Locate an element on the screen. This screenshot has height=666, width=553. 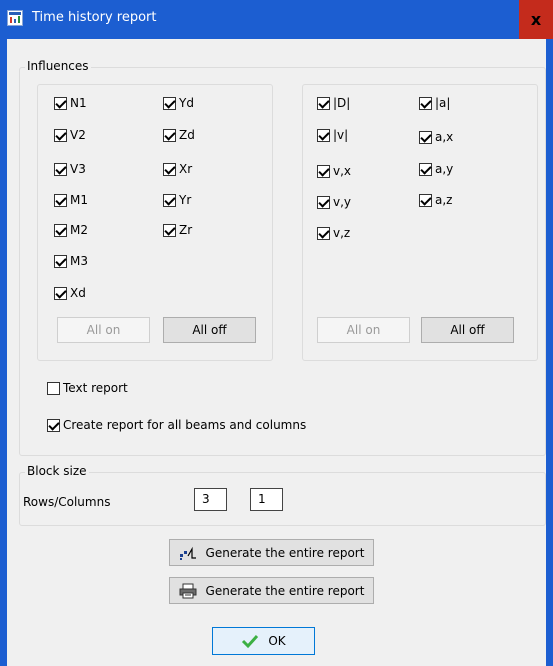
checkbox-a-x: a,x is located at coordinates (436, 137).